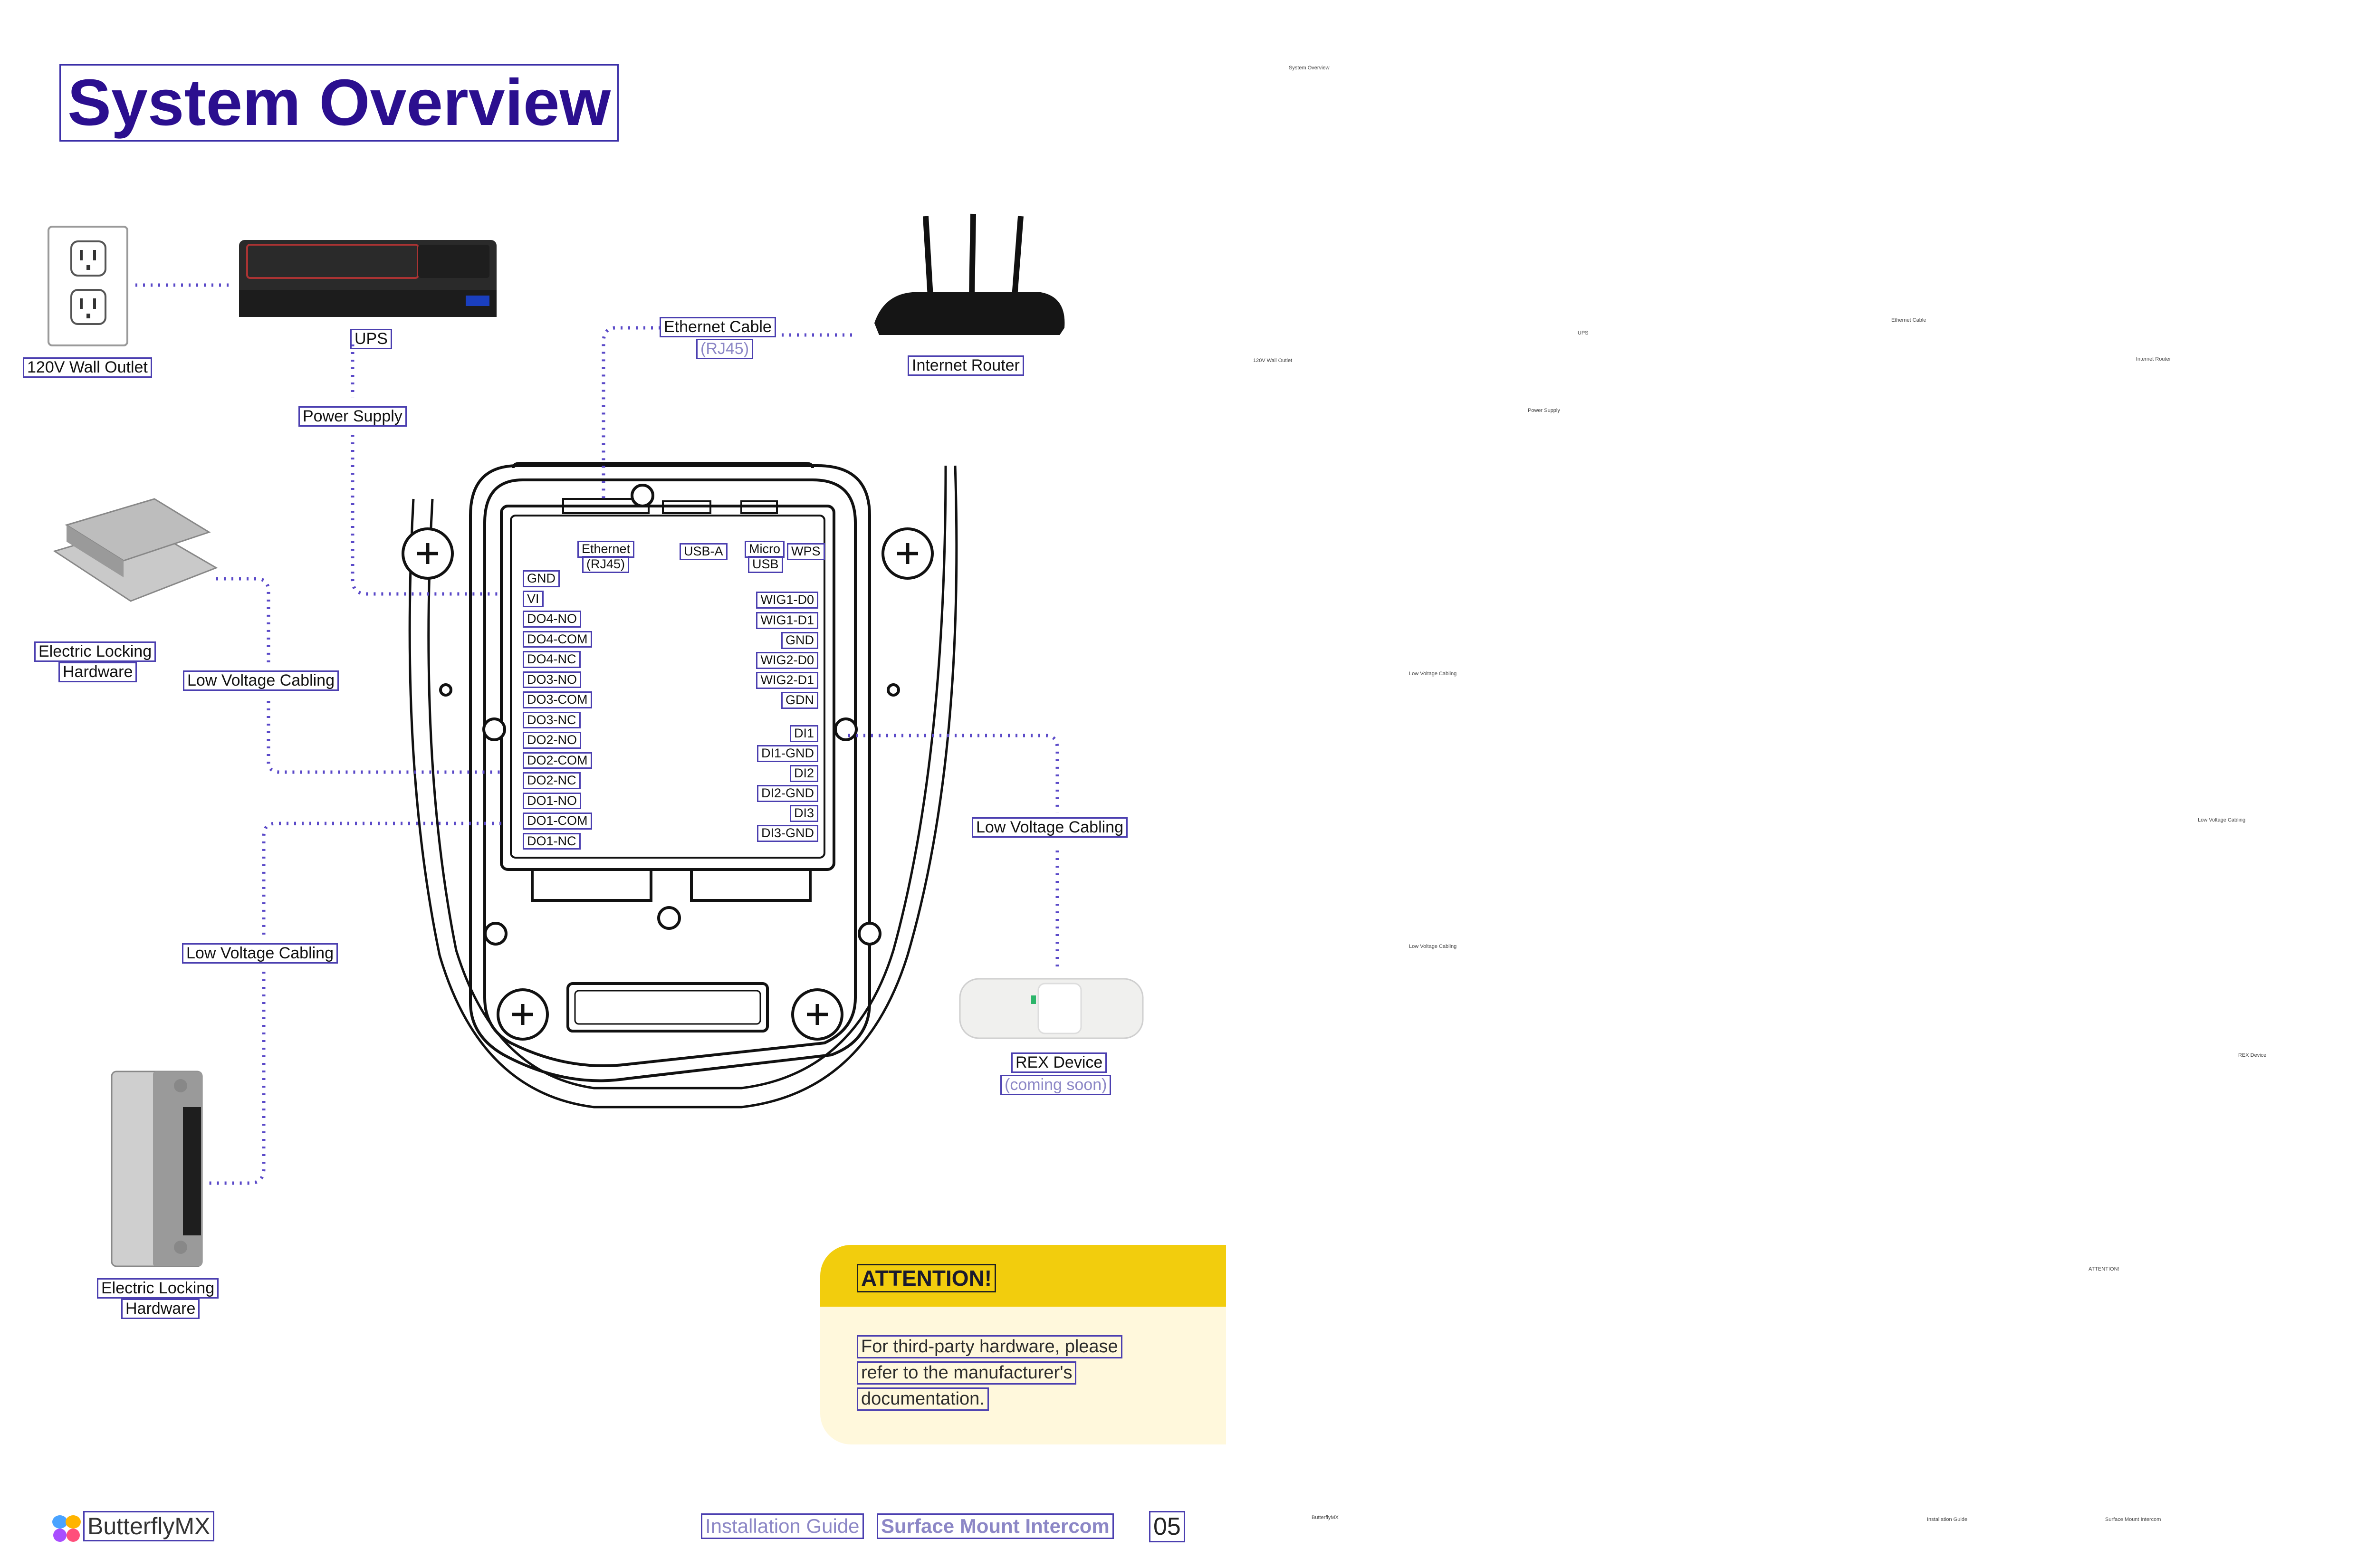  Describe the element at coordinates (1544, 411) in the screenshot. I see `ghost-power-supply: Power Supply` at that location.